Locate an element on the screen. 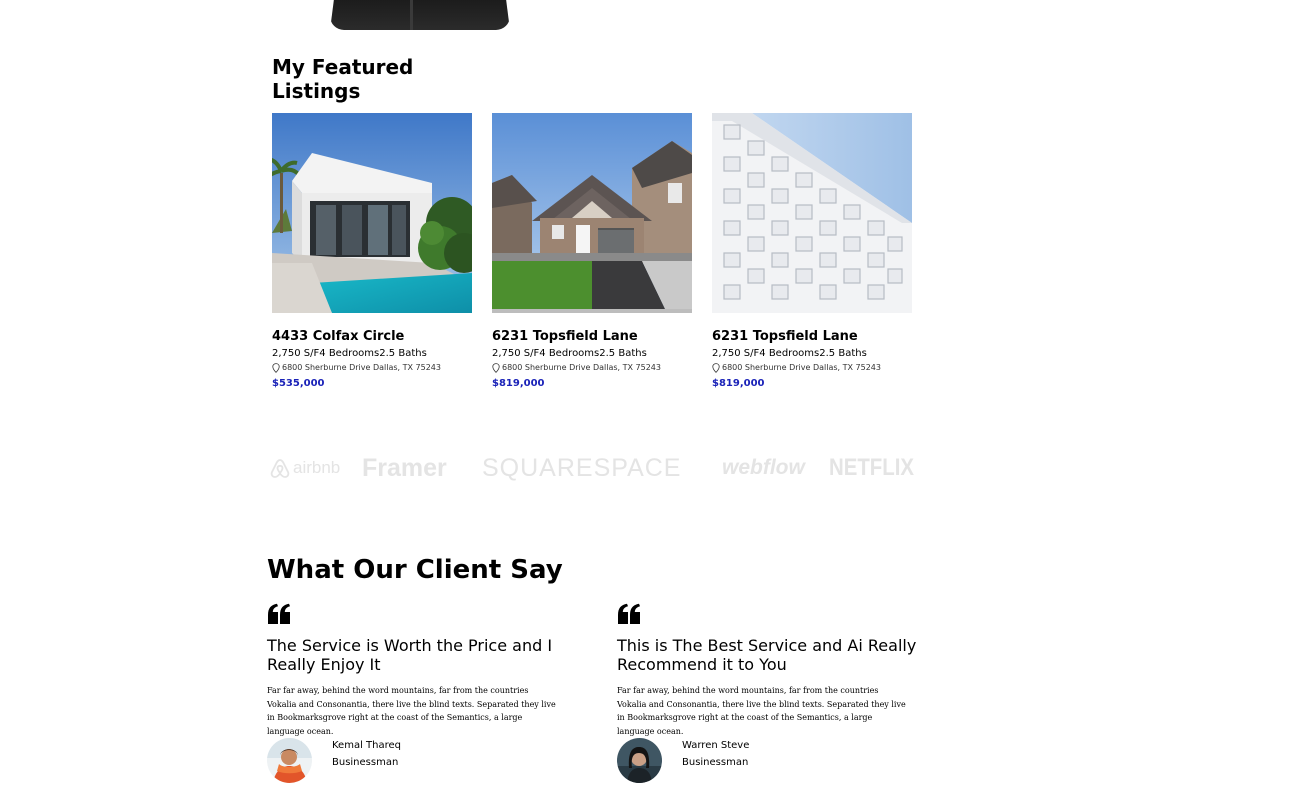 The width and height of the screenshot is (1313, 793). listing-photo-house is located at coordinates (592, 213).